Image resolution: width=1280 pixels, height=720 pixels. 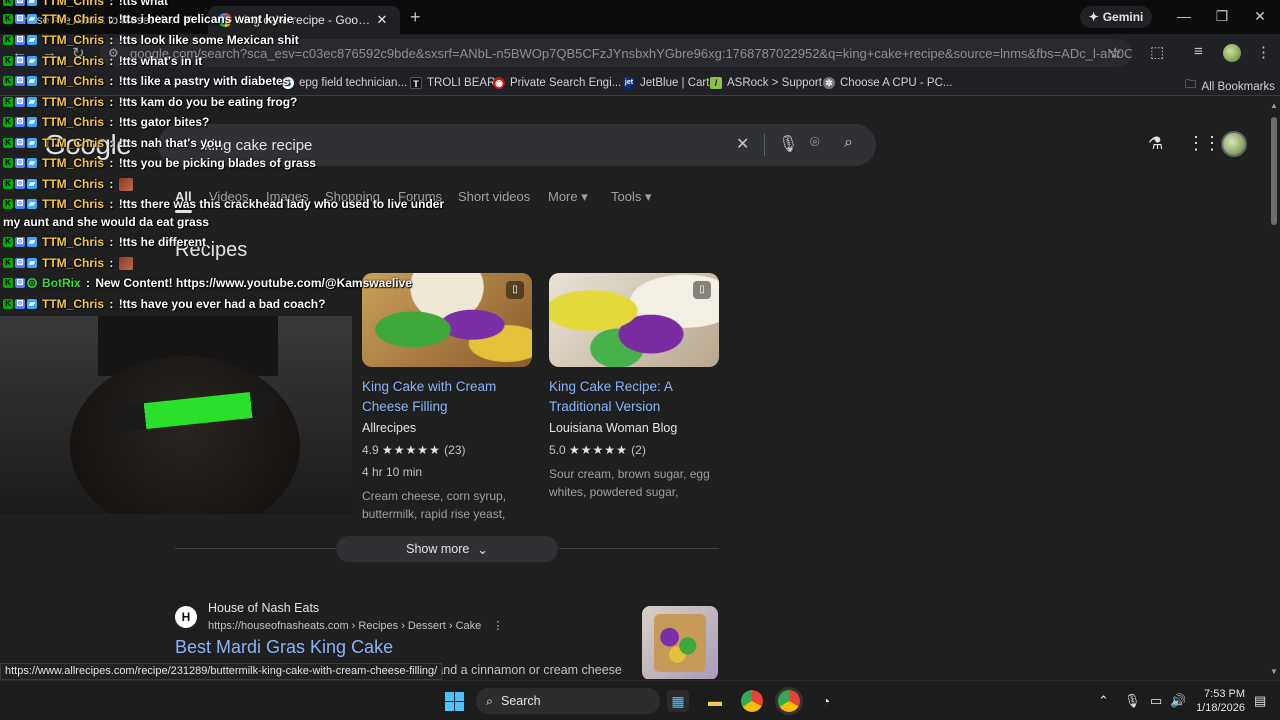 What do you see at coordinates (1222, 16) in the screenshot?
I see `restore-icon: ❐` at bounding box center [1222, 16].